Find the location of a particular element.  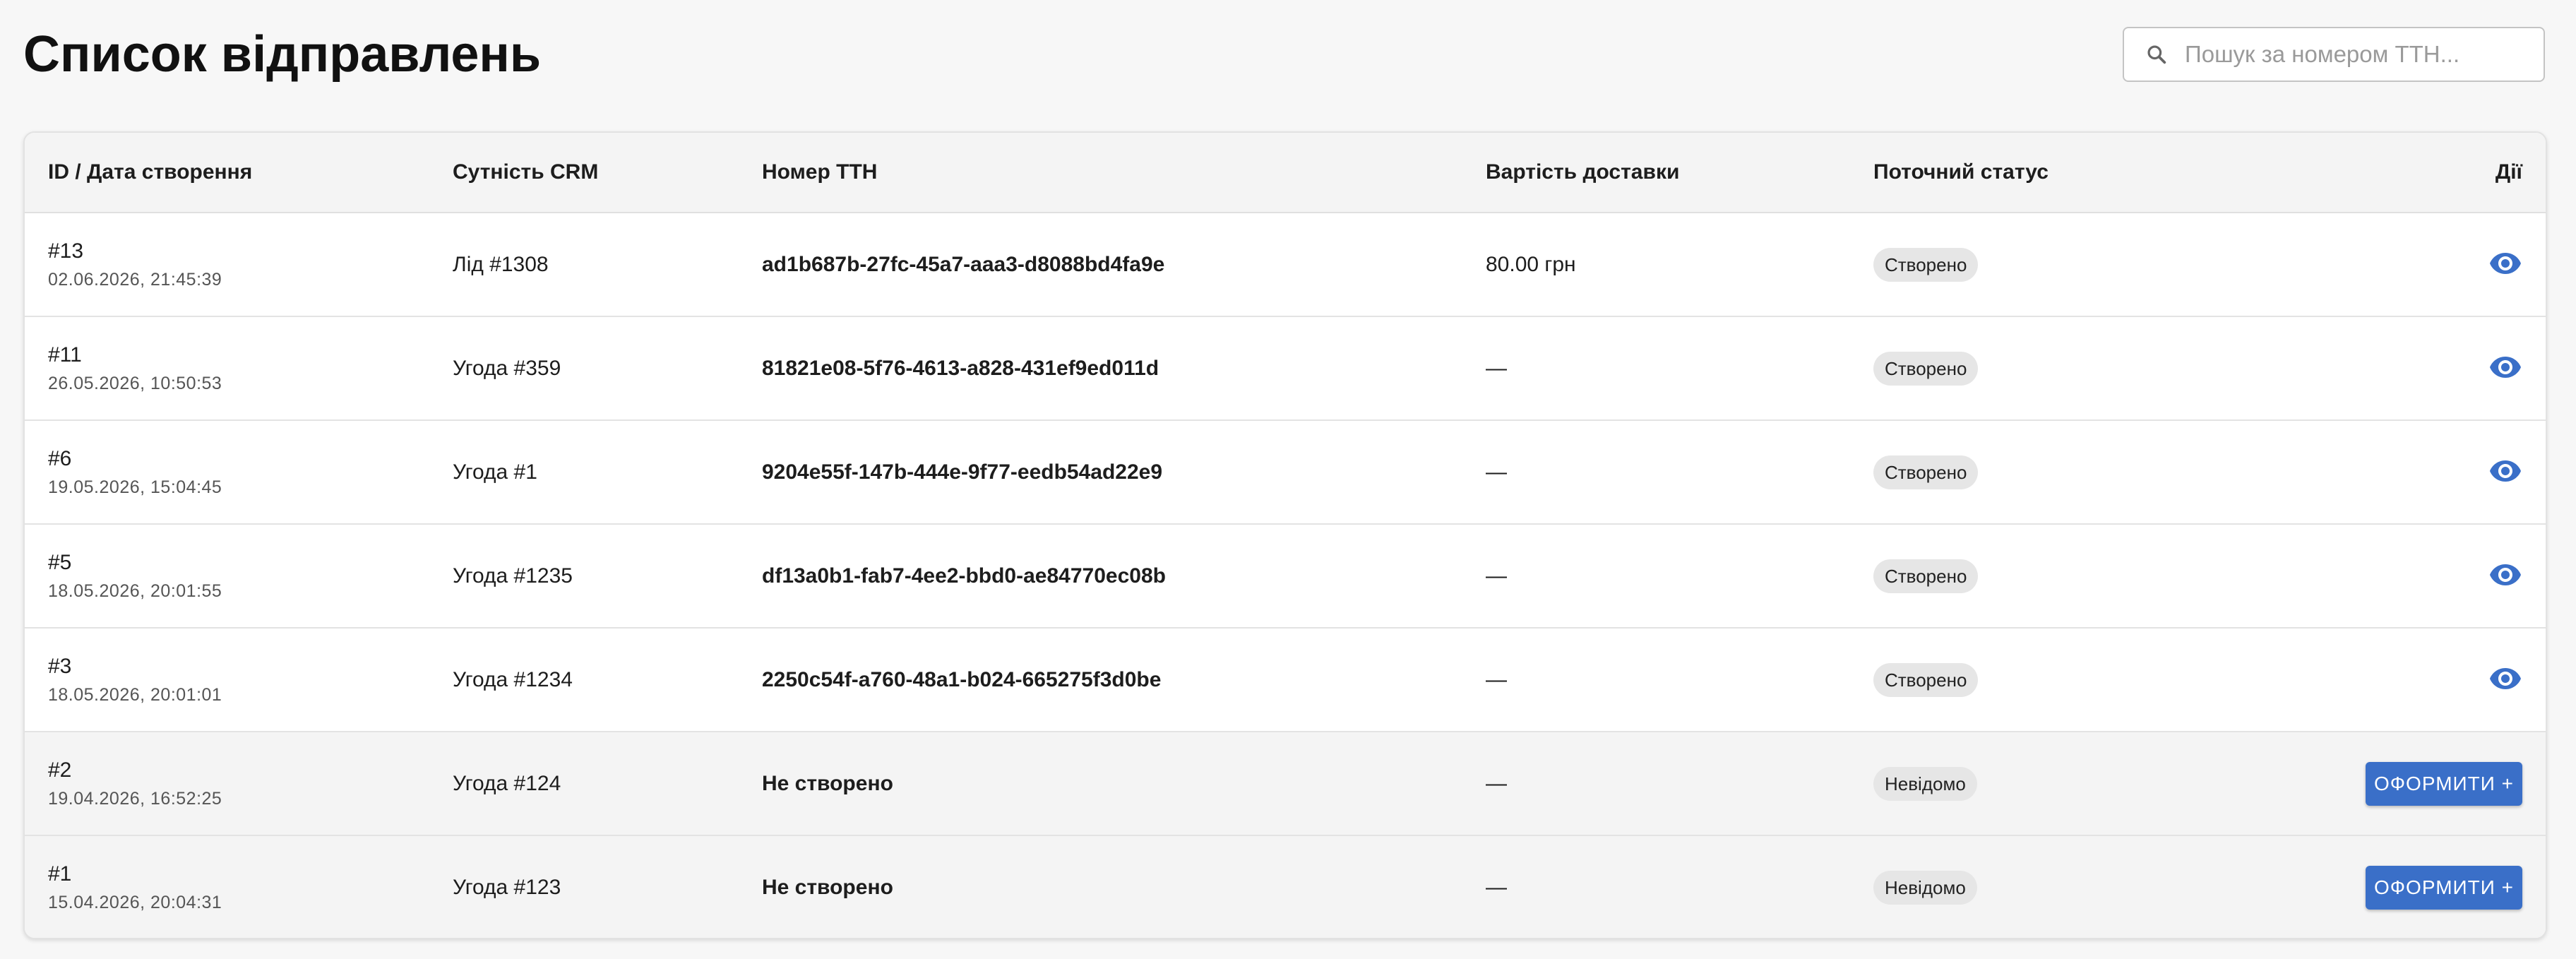

header-current-status: Поточний статус is located at coordinates (2085, 173).